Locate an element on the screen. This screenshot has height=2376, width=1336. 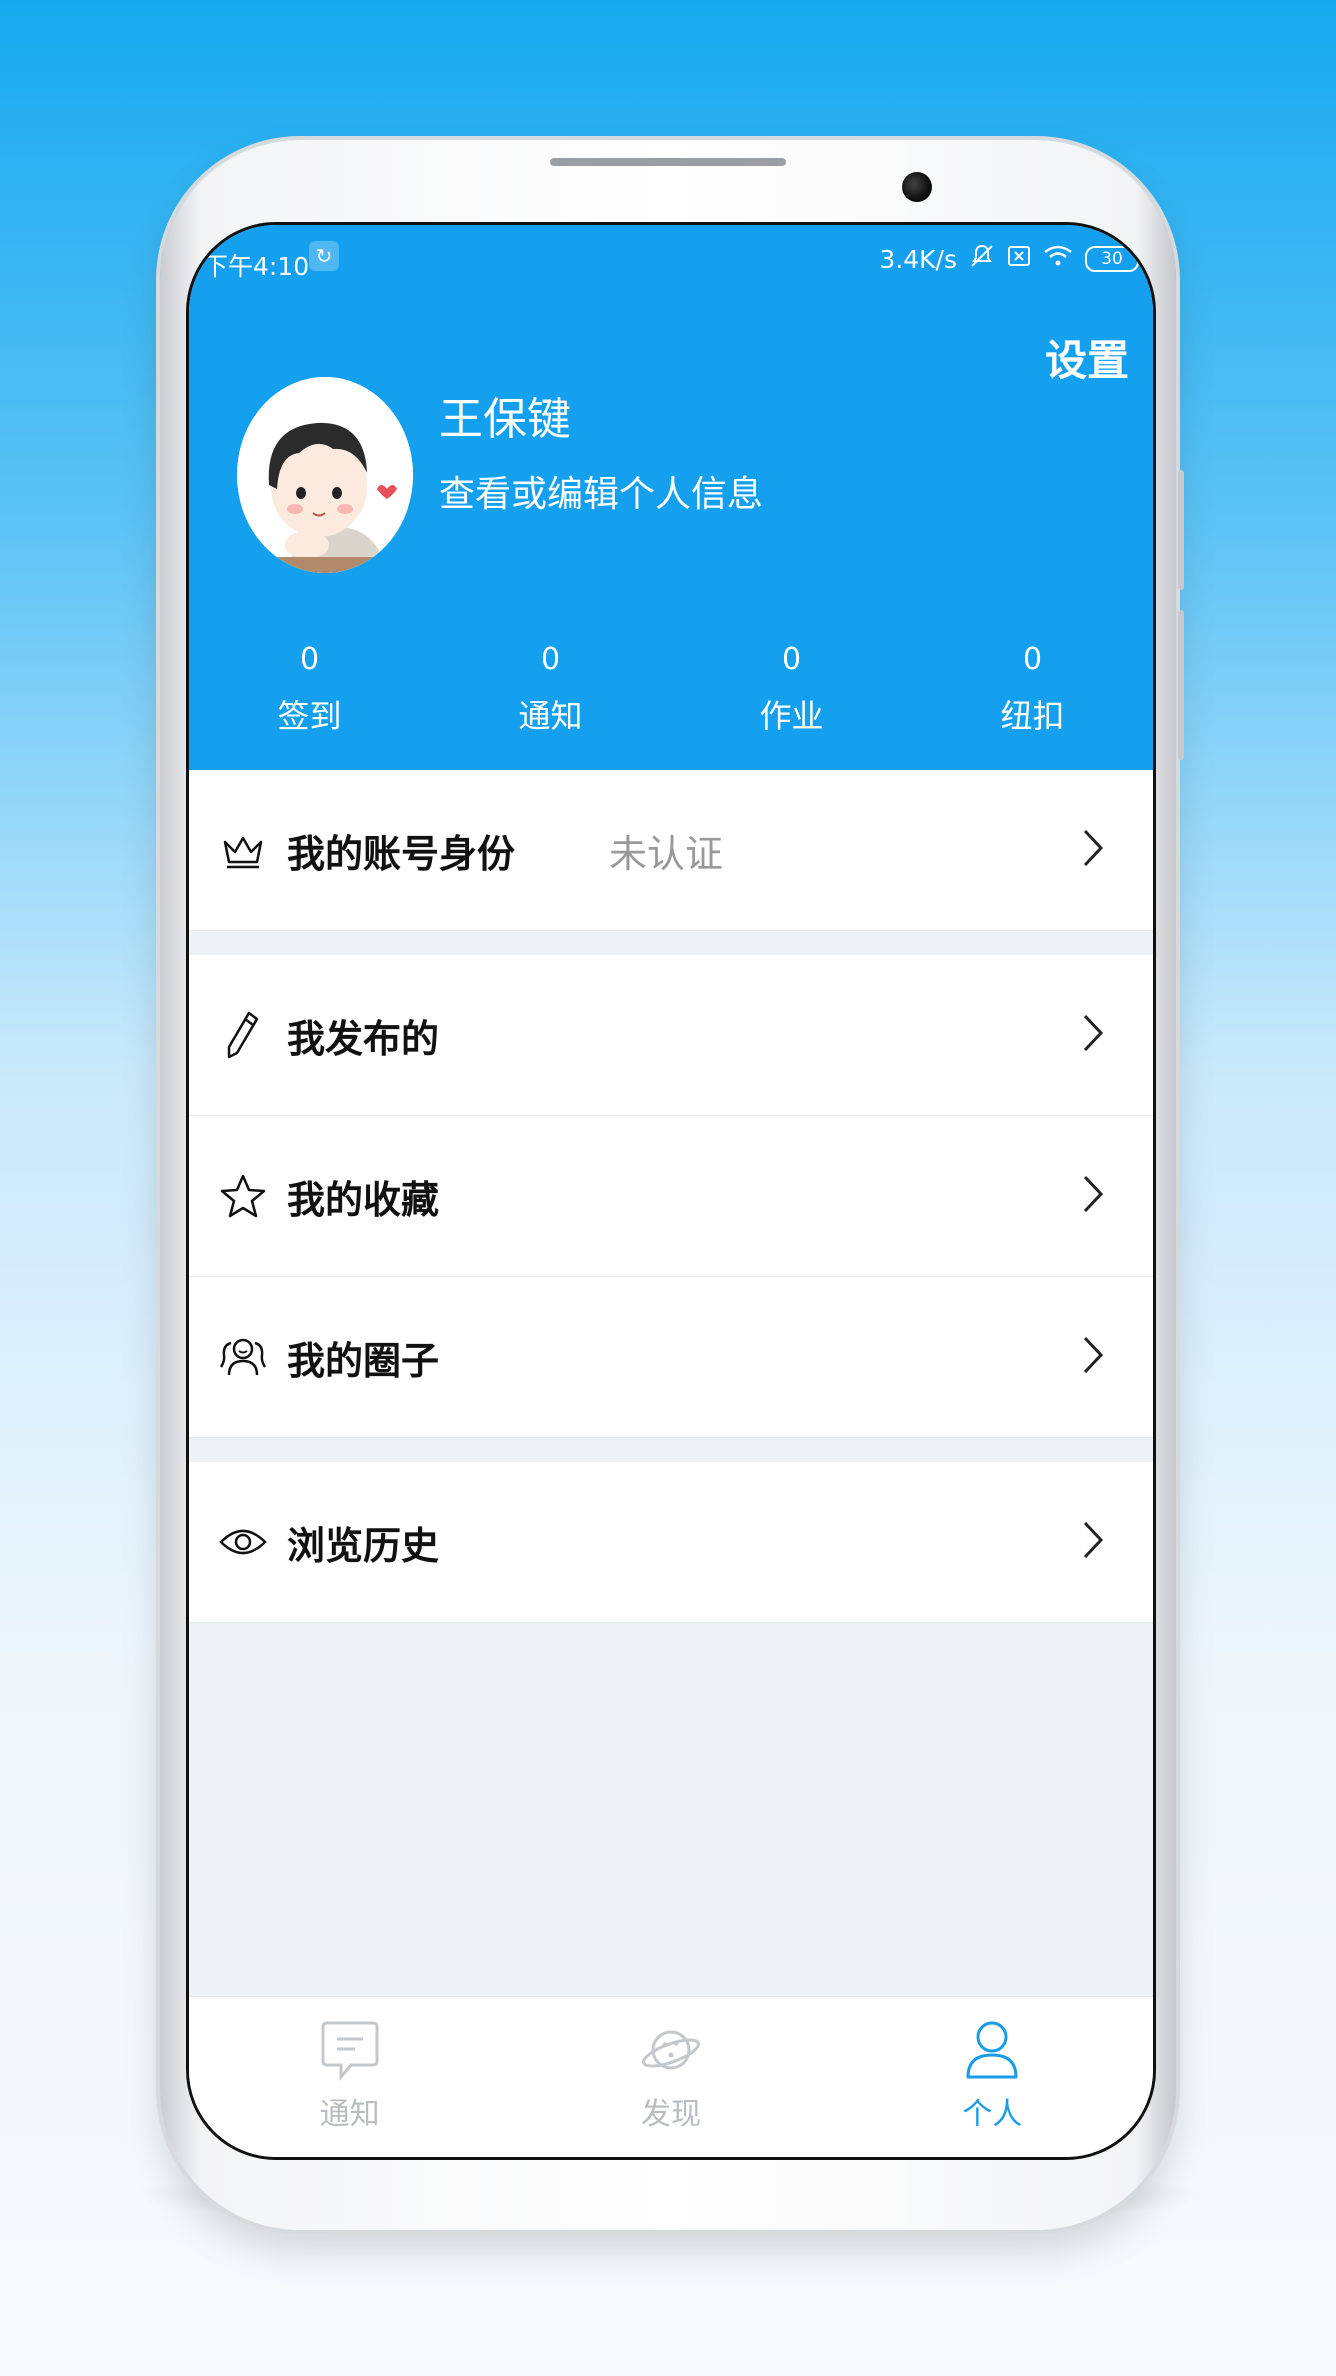
status-time: 下午4:10 is located at coordinates (256, 266).